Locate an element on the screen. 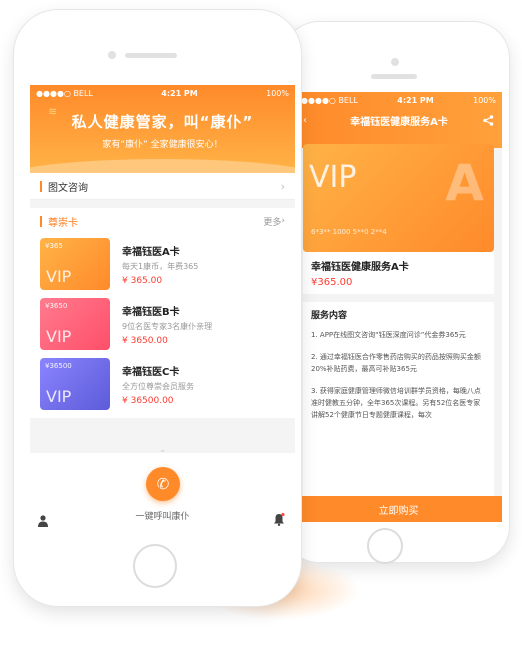 The height and width of the screenshot is (647, 522). vip-card-thumb: ¥3650 VIP is located at coordinates (75, 324).